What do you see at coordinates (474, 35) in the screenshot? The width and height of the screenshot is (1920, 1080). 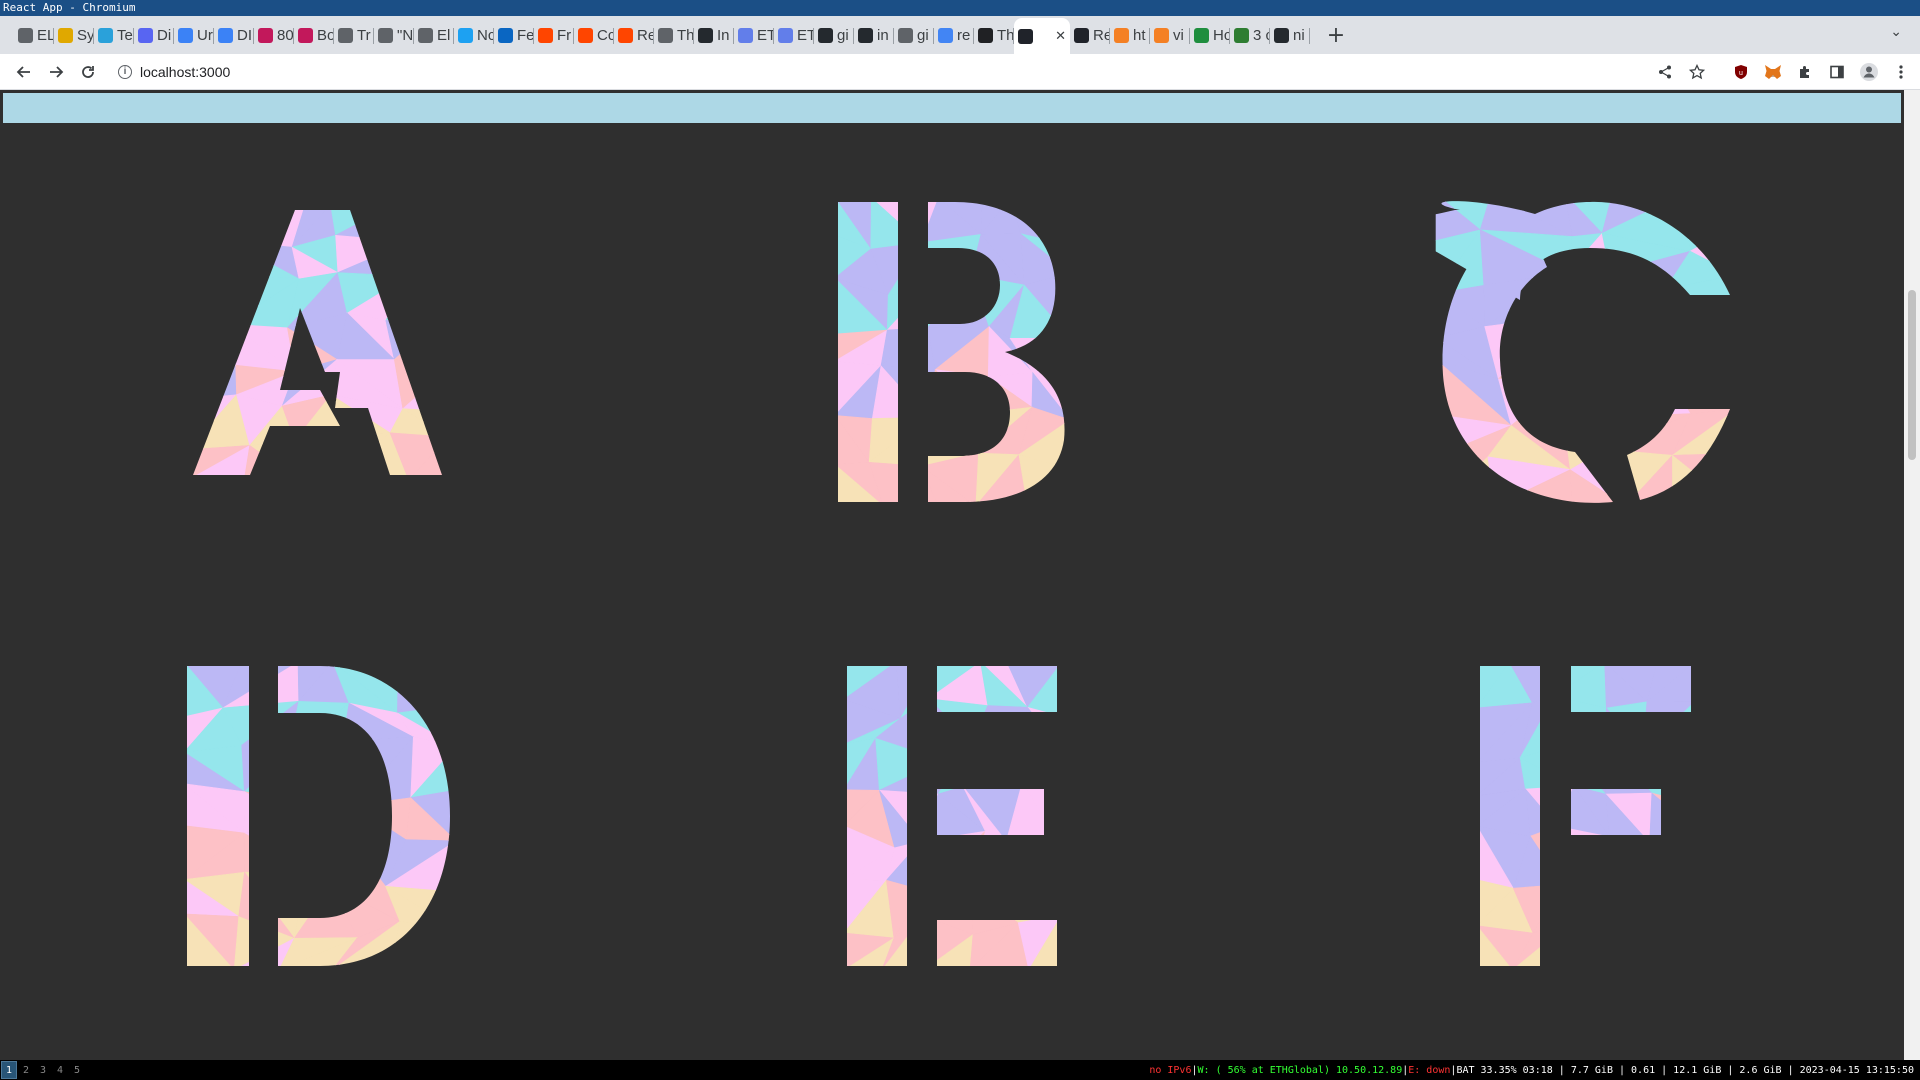 I see `browser-tab: Nc` at bounding box center [474, 35].